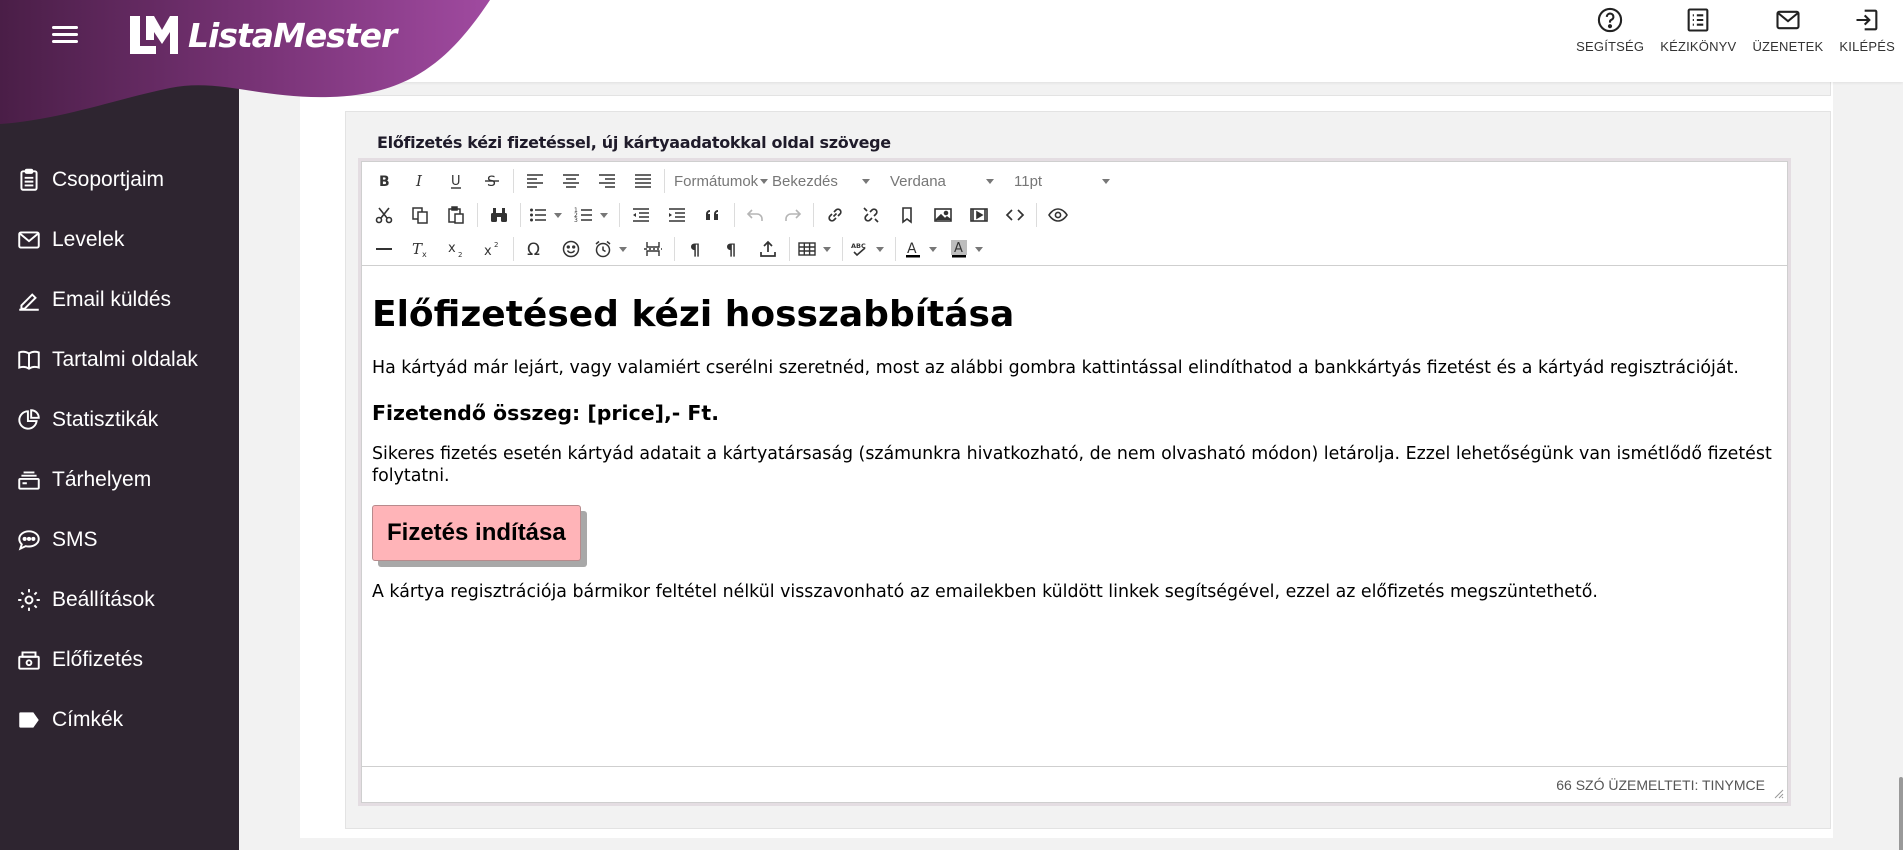 This screenshot has height=850, width=1903. Describe the element at coordinates (946, 181) in the screenshot. I see `font-family-dropdown: Verdana` at that location.